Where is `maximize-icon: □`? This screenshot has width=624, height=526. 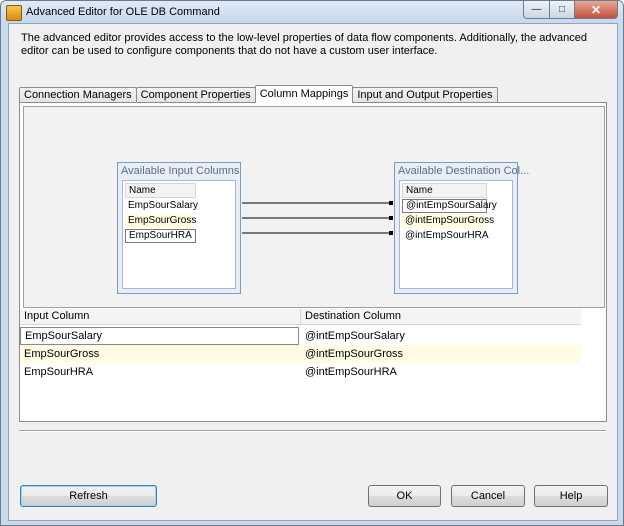
maximize-icon: □ is located at coordinates (562, 9).